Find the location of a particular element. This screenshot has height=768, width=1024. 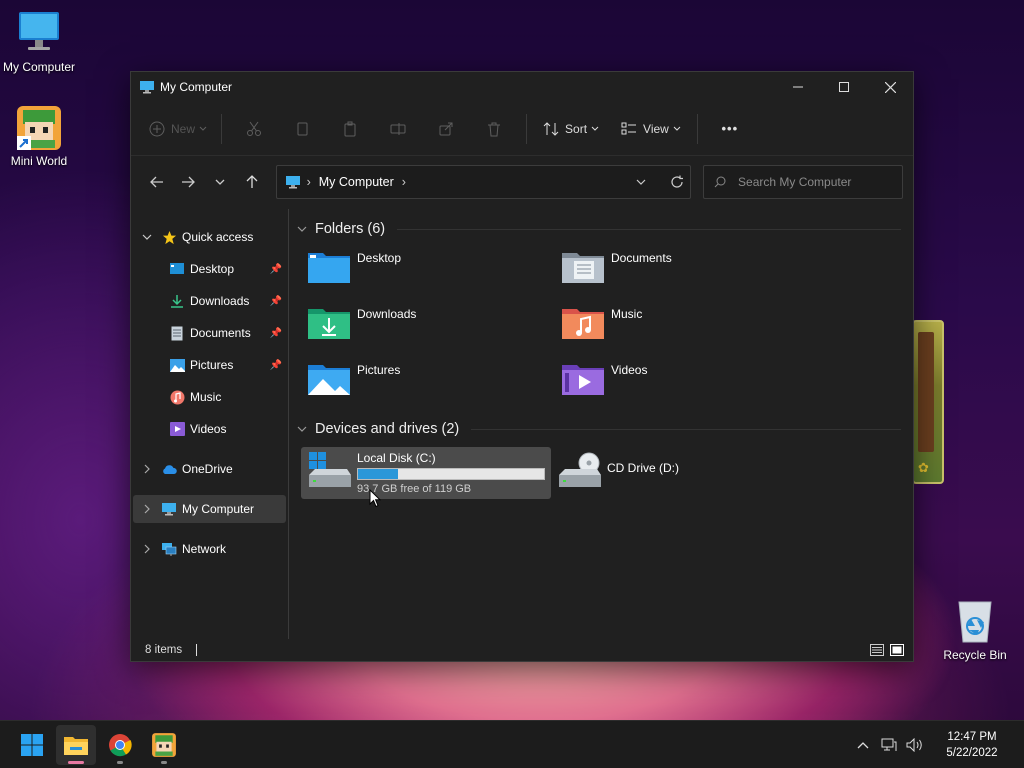

nav-documents: Documents 📌 is located at coordinates (209, 333).